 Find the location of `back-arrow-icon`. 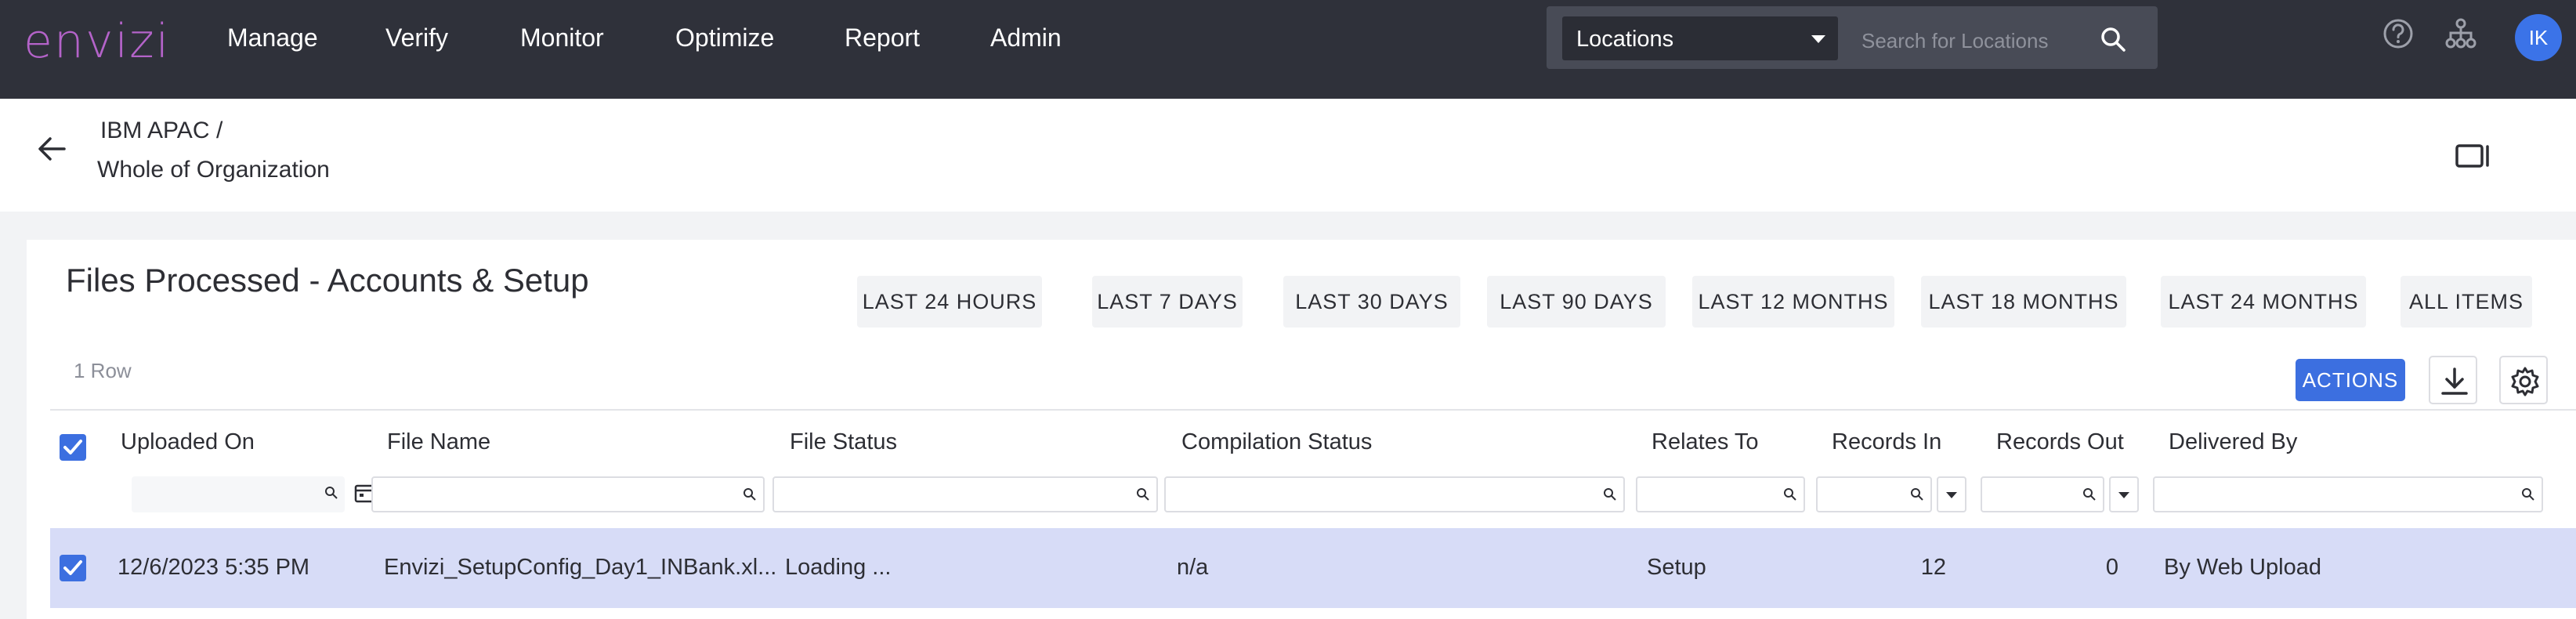

back-arrow-icon is located at coordinates (52, 150).